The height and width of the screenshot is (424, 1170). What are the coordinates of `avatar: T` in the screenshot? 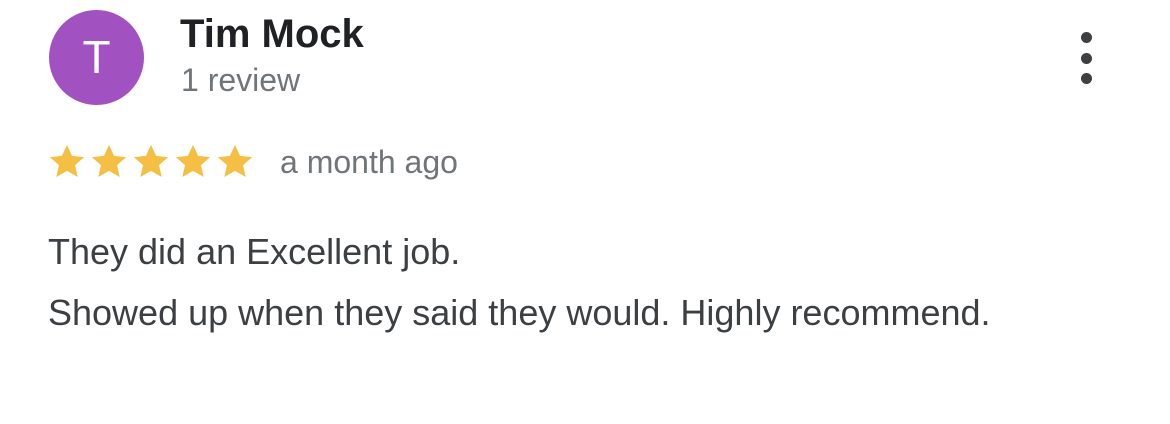 It's located at (96, 57).